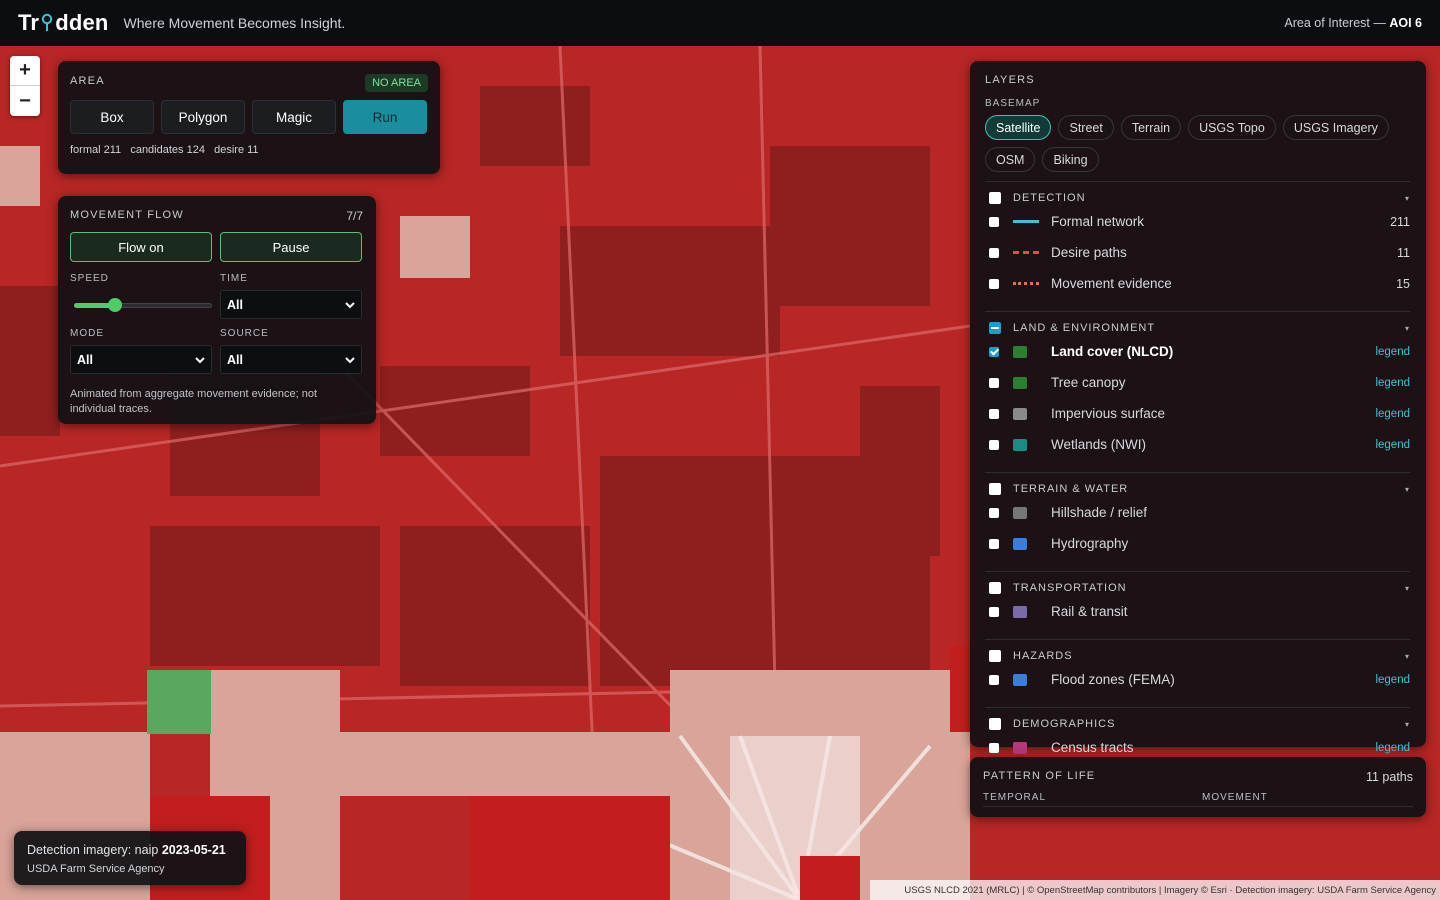 The height and width of the screenshot is (900, 1440). What do you see at coordinates (1389, 777) in the screenshot?
I see `paths-count: 11 paths` at bounding box center [1389, 777].